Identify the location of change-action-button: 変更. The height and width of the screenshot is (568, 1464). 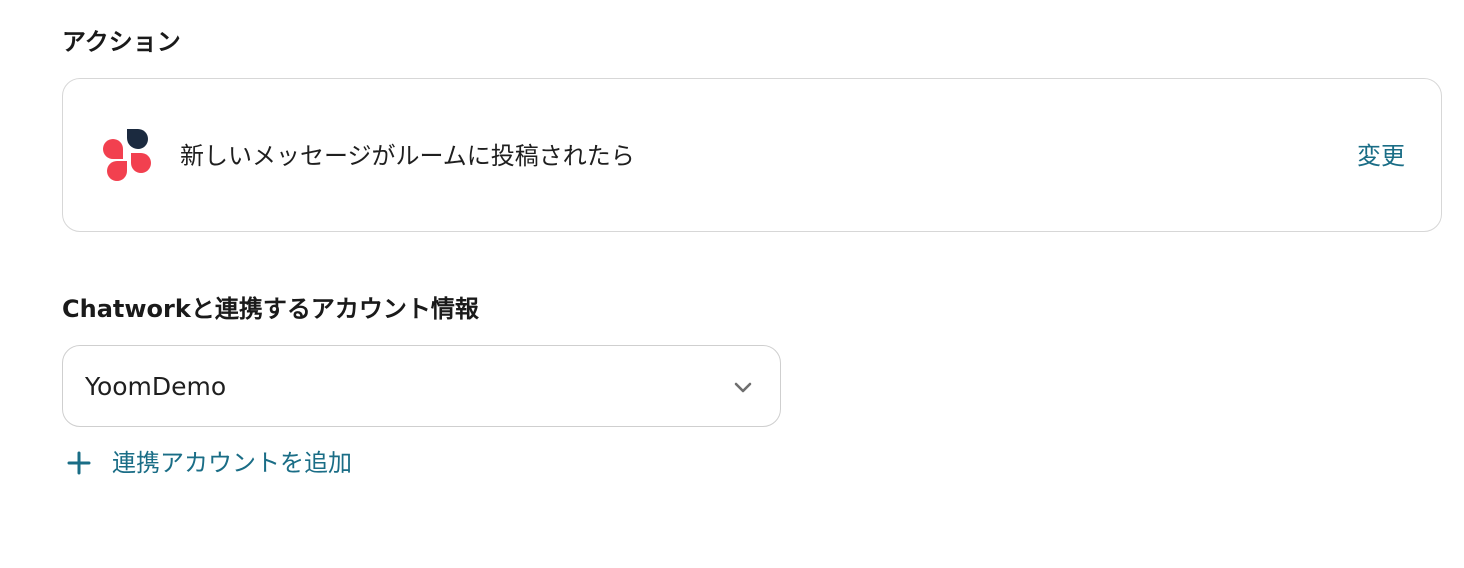
(1381, 156).